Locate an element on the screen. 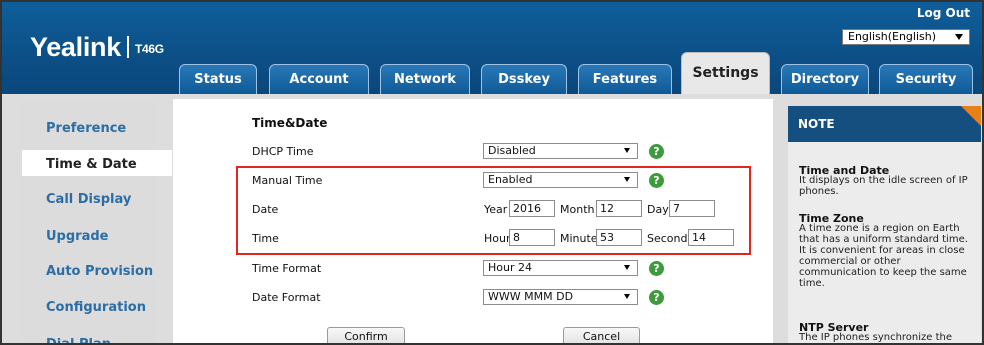 The width and height of the screenshot is (984, 345). sidebar-item-upgrade: Upgrade is located at coordinates (77, 236).